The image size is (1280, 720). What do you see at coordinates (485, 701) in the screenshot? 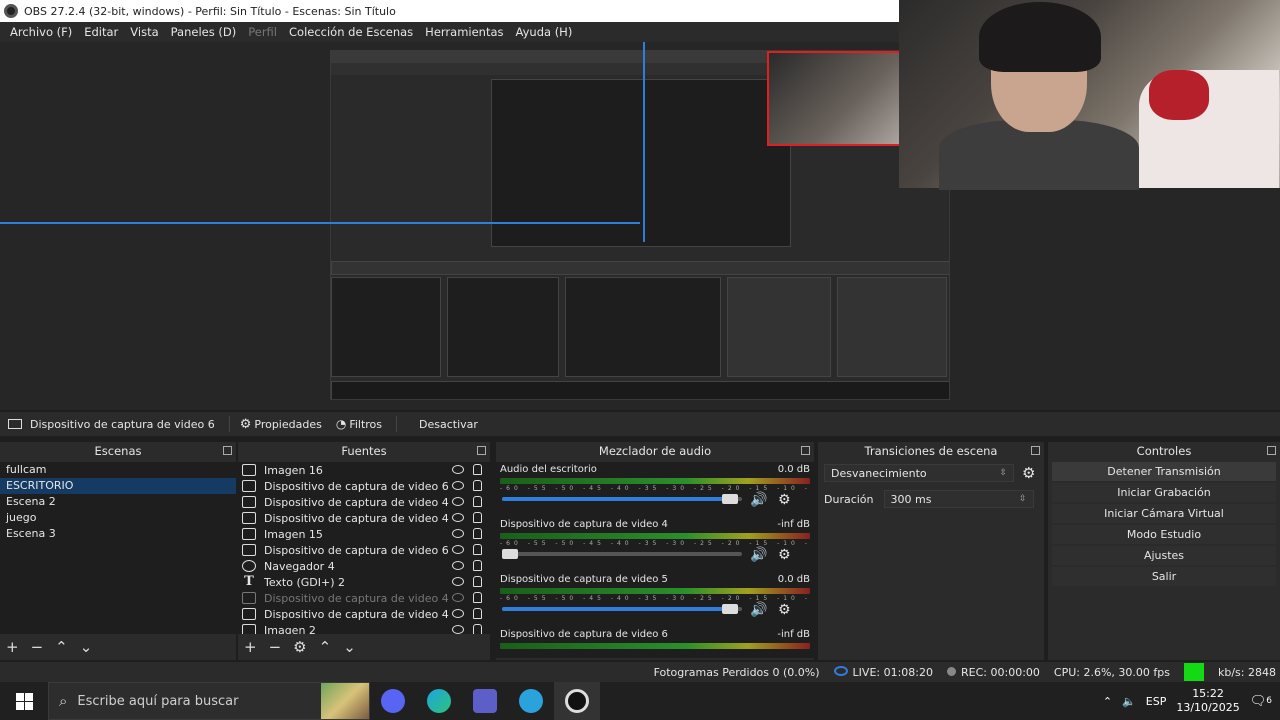
I see `taskbar-app-teams` at bounding box center [485, 701].